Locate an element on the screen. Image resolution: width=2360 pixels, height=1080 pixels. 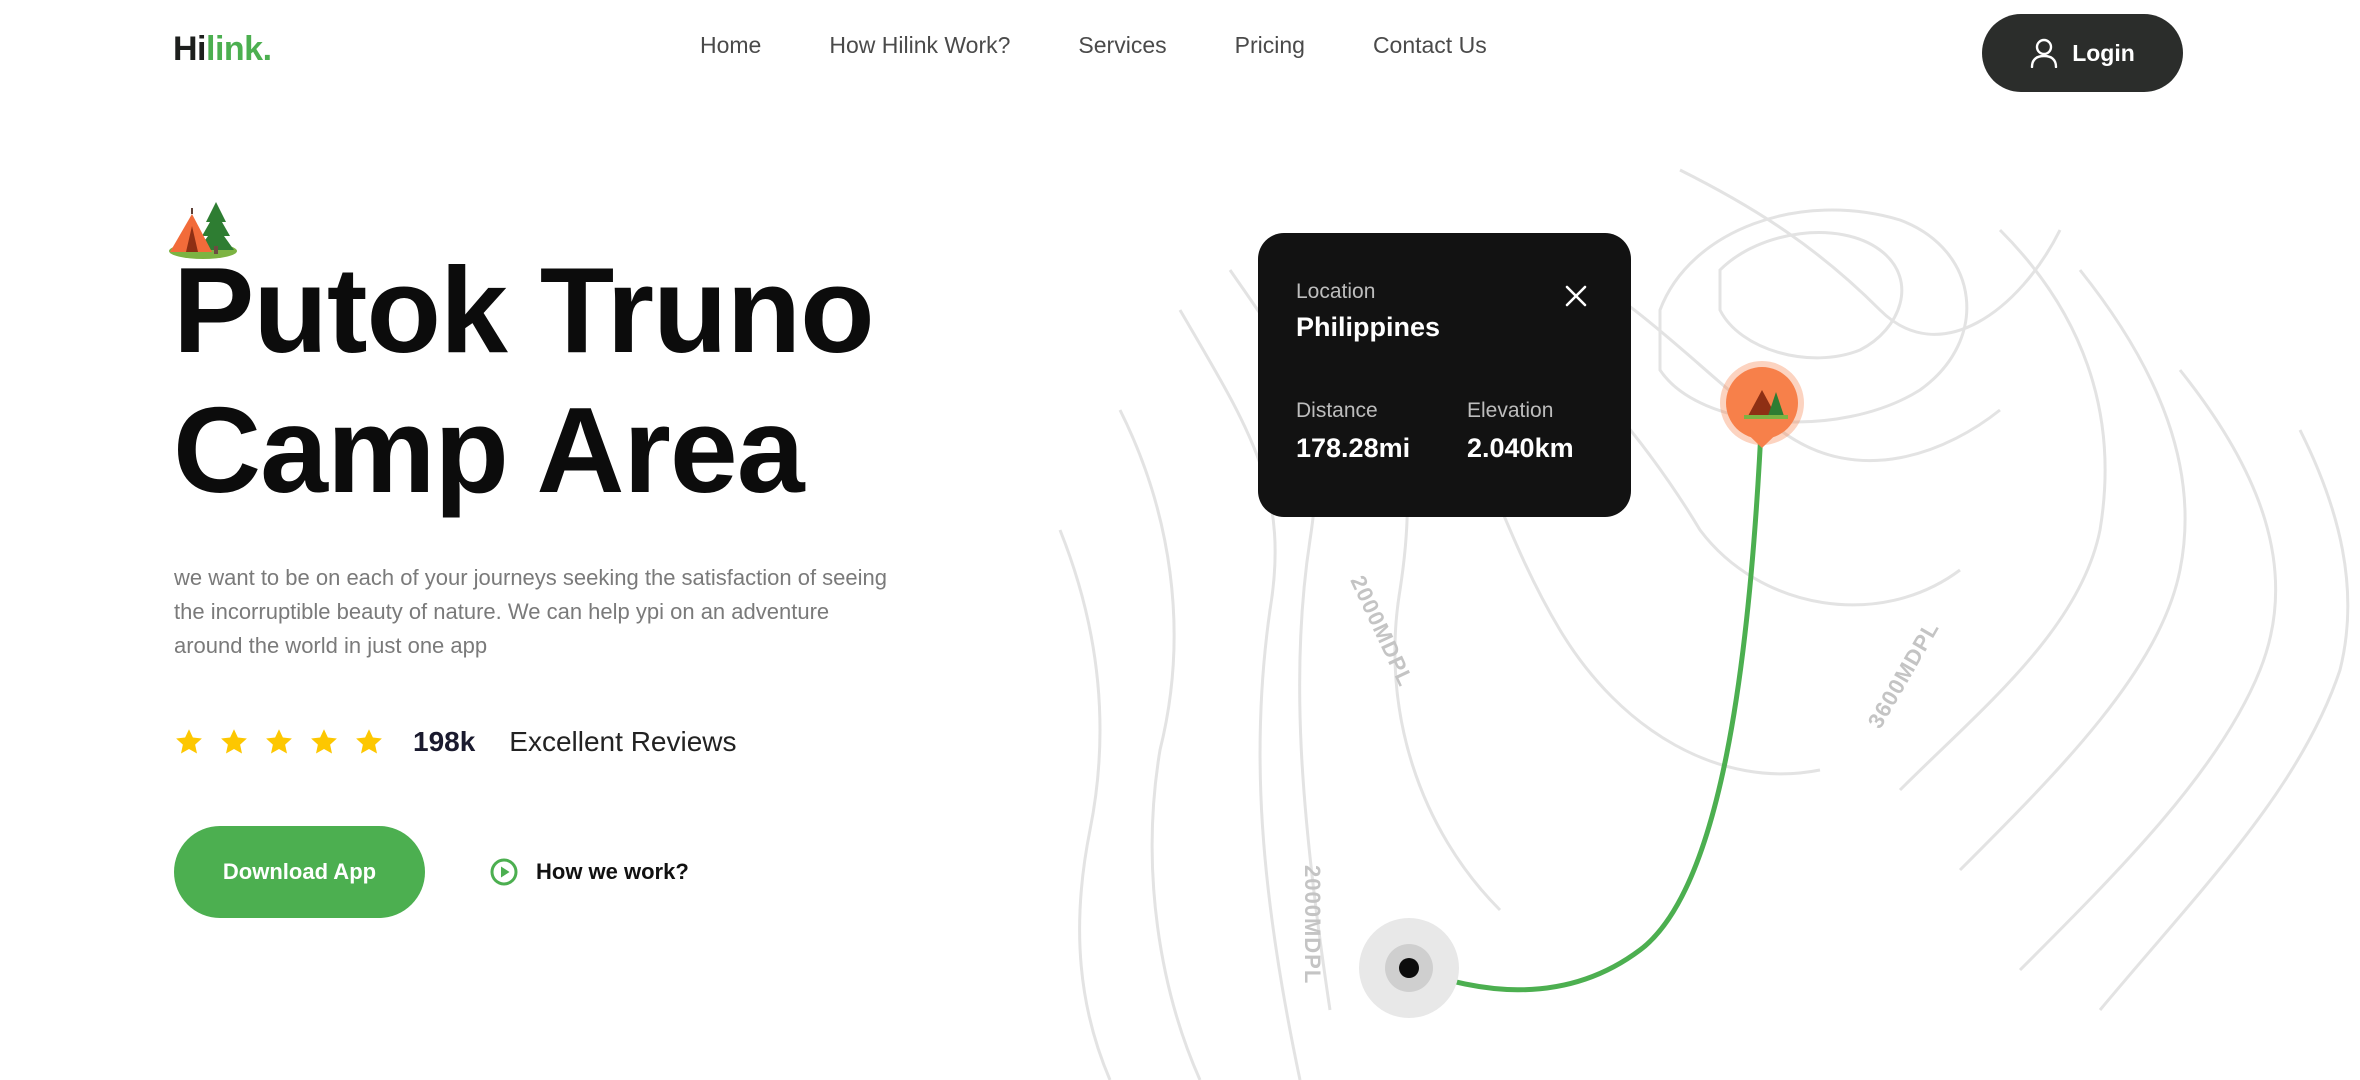
distance-value: 178.28mi is located at coordinates (1353, 448).